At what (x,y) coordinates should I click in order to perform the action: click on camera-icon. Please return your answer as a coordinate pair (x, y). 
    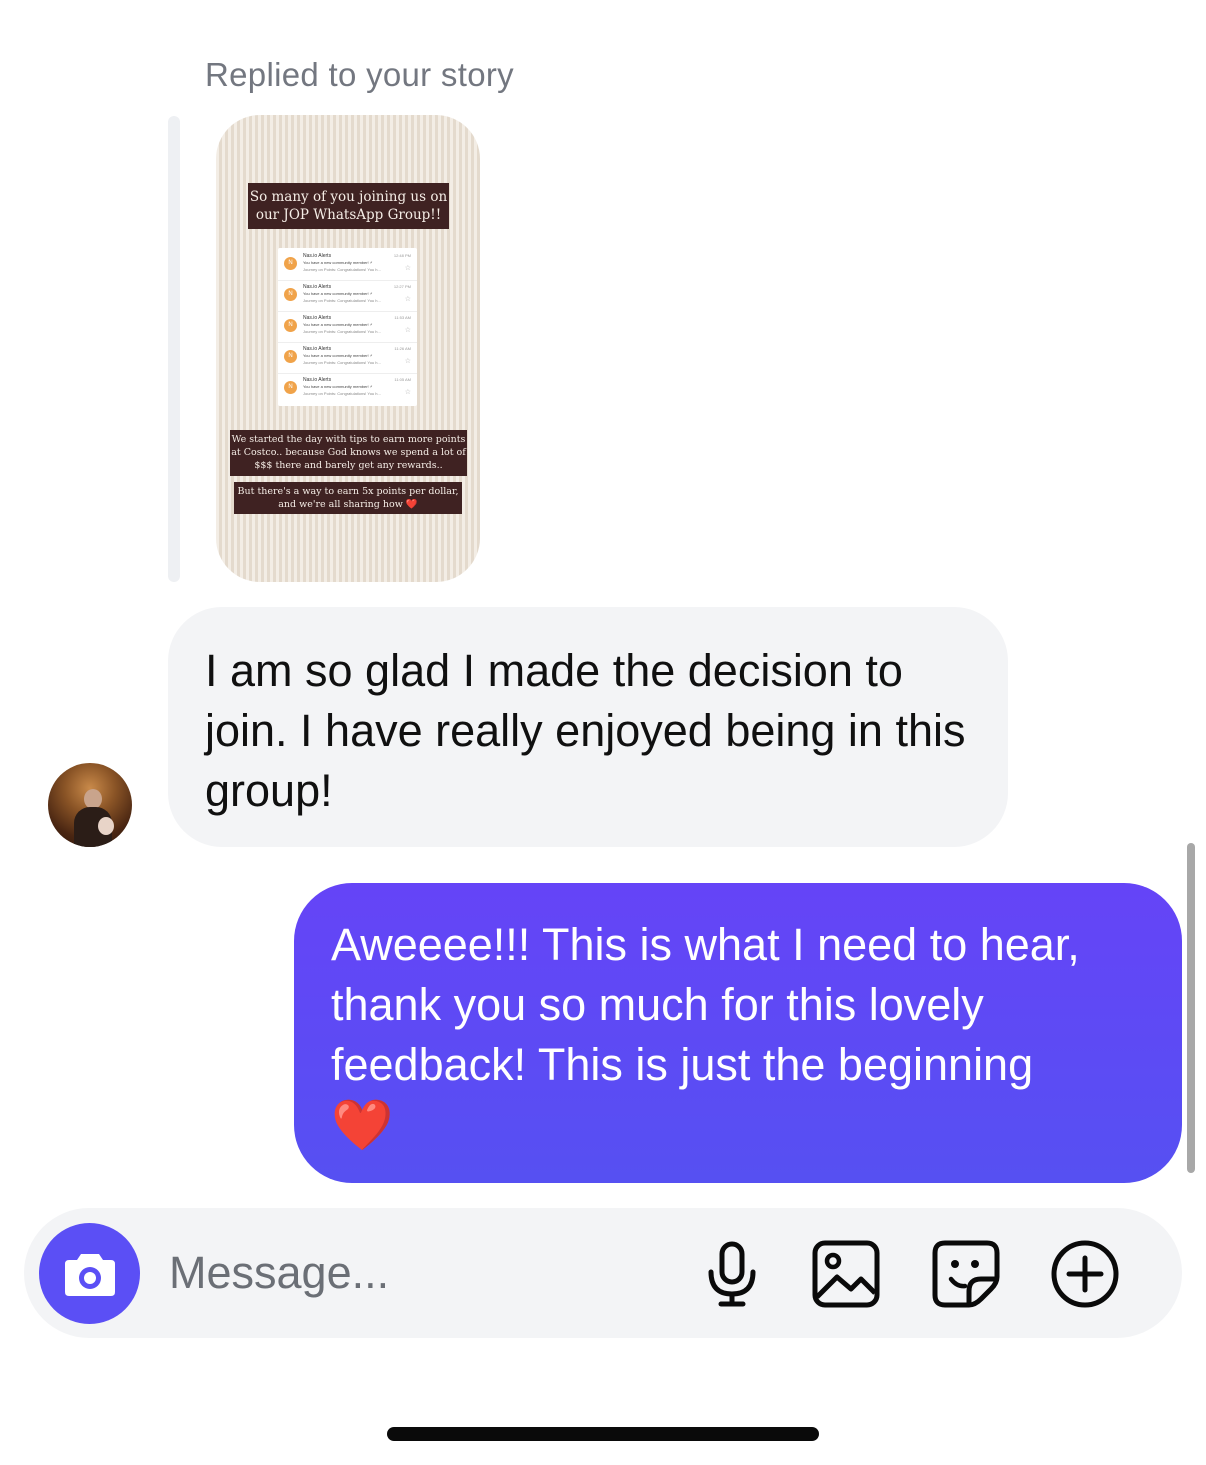
    Looking at the image, I should click on (90, 1275).